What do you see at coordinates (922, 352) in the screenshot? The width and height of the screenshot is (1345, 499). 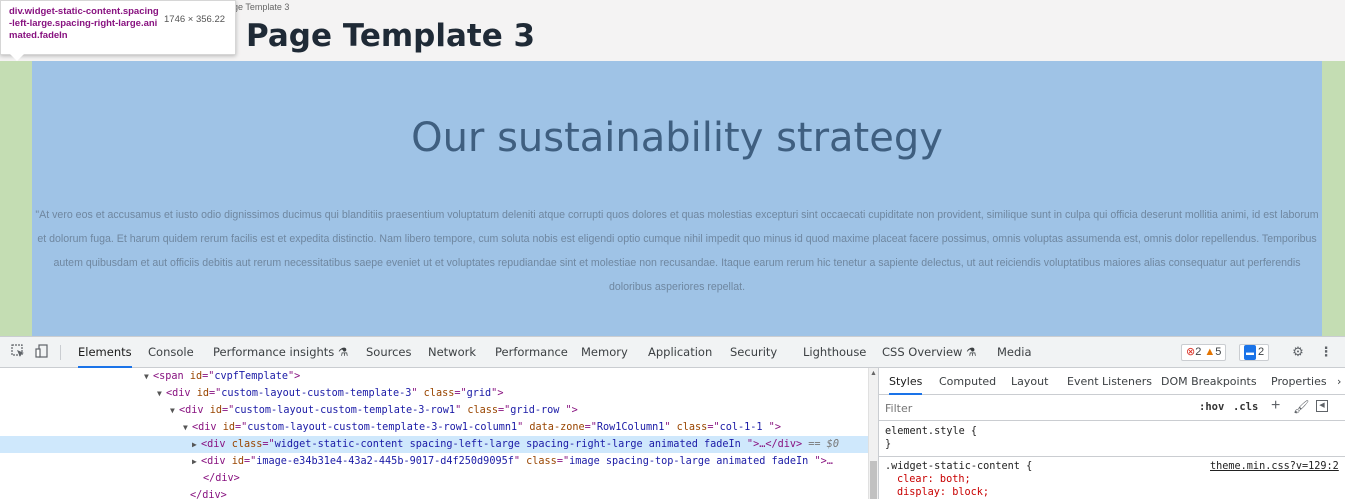 I see `tab-css-overview-label: CSS Overview` at bounding box center [922, 352].